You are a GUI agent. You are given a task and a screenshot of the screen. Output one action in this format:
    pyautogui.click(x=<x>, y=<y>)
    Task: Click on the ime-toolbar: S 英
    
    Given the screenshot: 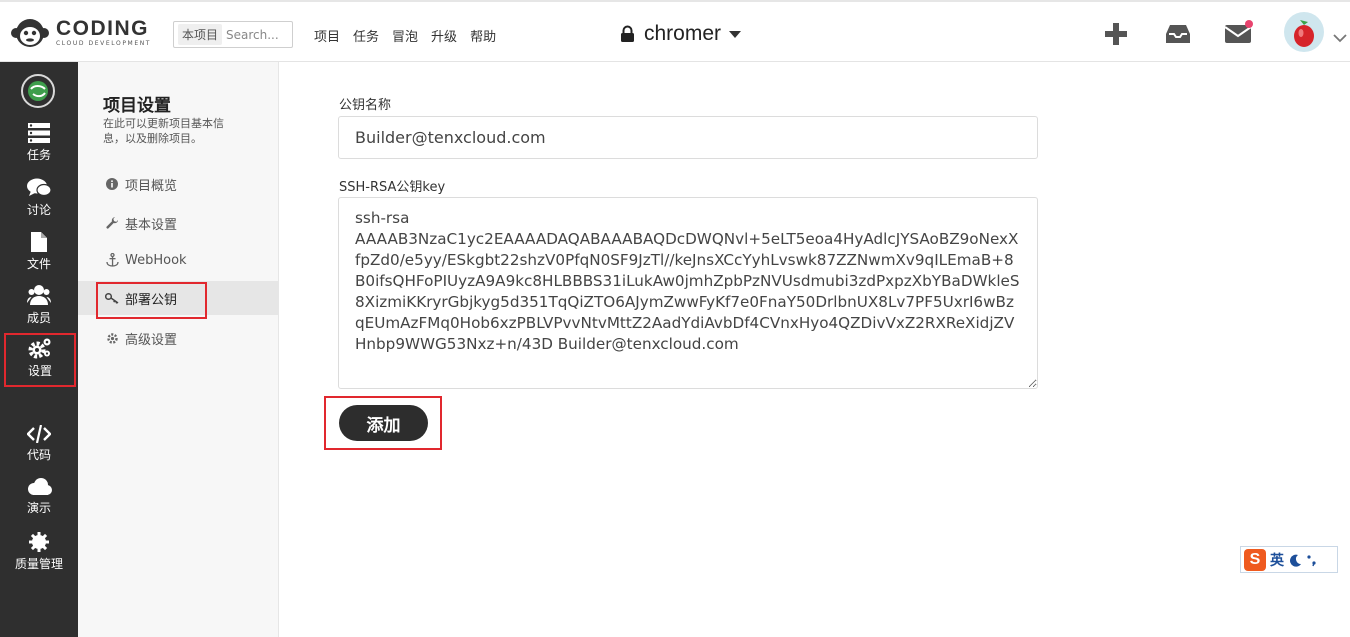 What is the action you would take?
    pyautogui.click(x=1289, y=559)
    